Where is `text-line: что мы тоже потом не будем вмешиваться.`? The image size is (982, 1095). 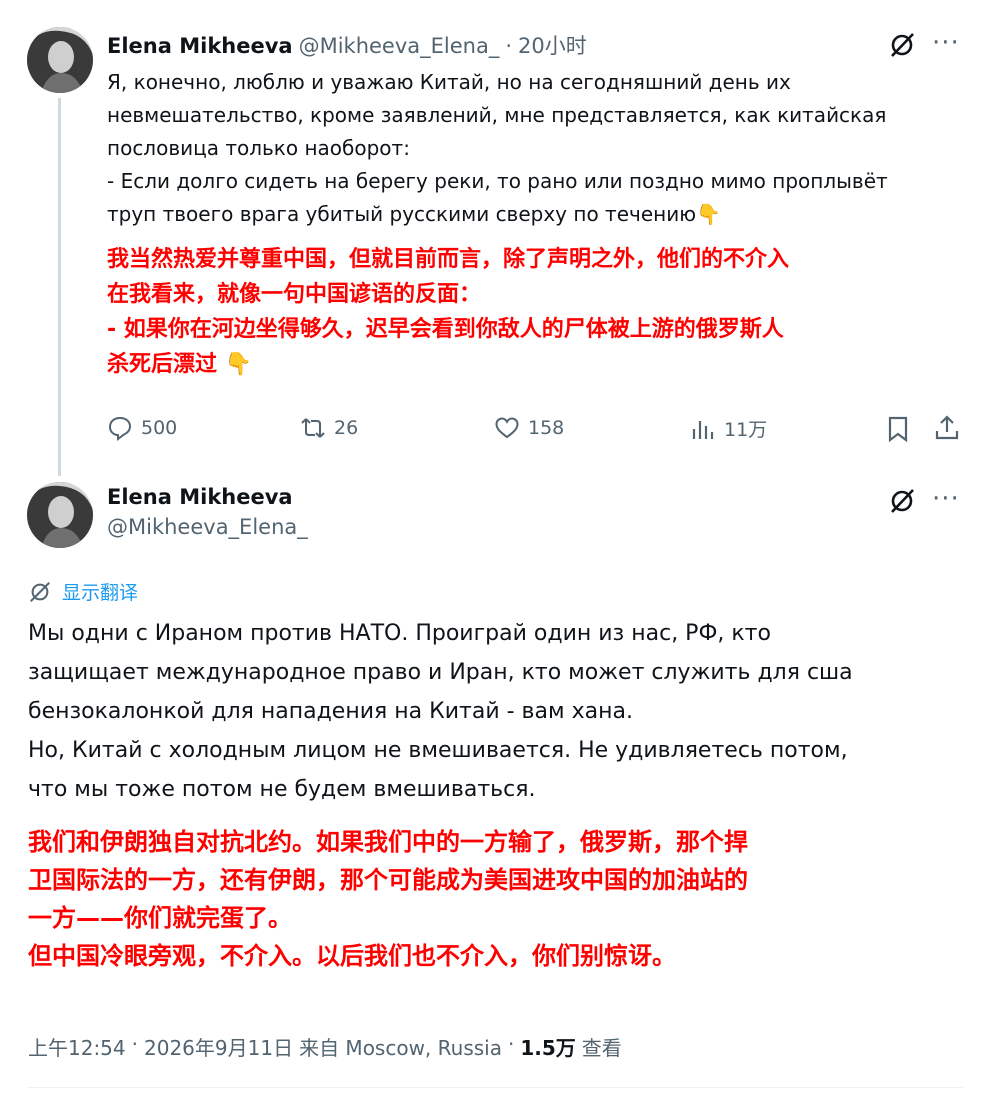
text-line: что мы тоже потом не будем вмешиваться. is located at coordinates (282, 789).